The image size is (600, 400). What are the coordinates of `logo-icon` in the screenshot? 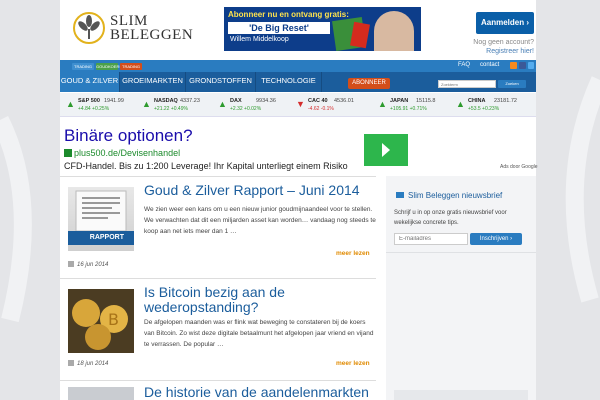 It's located at (89, 28).